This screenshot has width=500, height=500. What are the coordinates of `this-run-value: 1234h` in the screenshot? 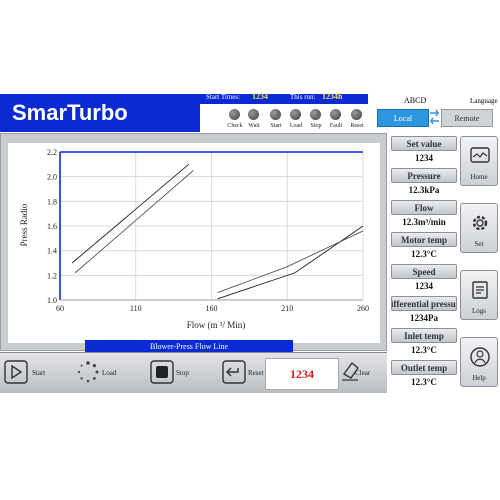 It's located at (332, 96).